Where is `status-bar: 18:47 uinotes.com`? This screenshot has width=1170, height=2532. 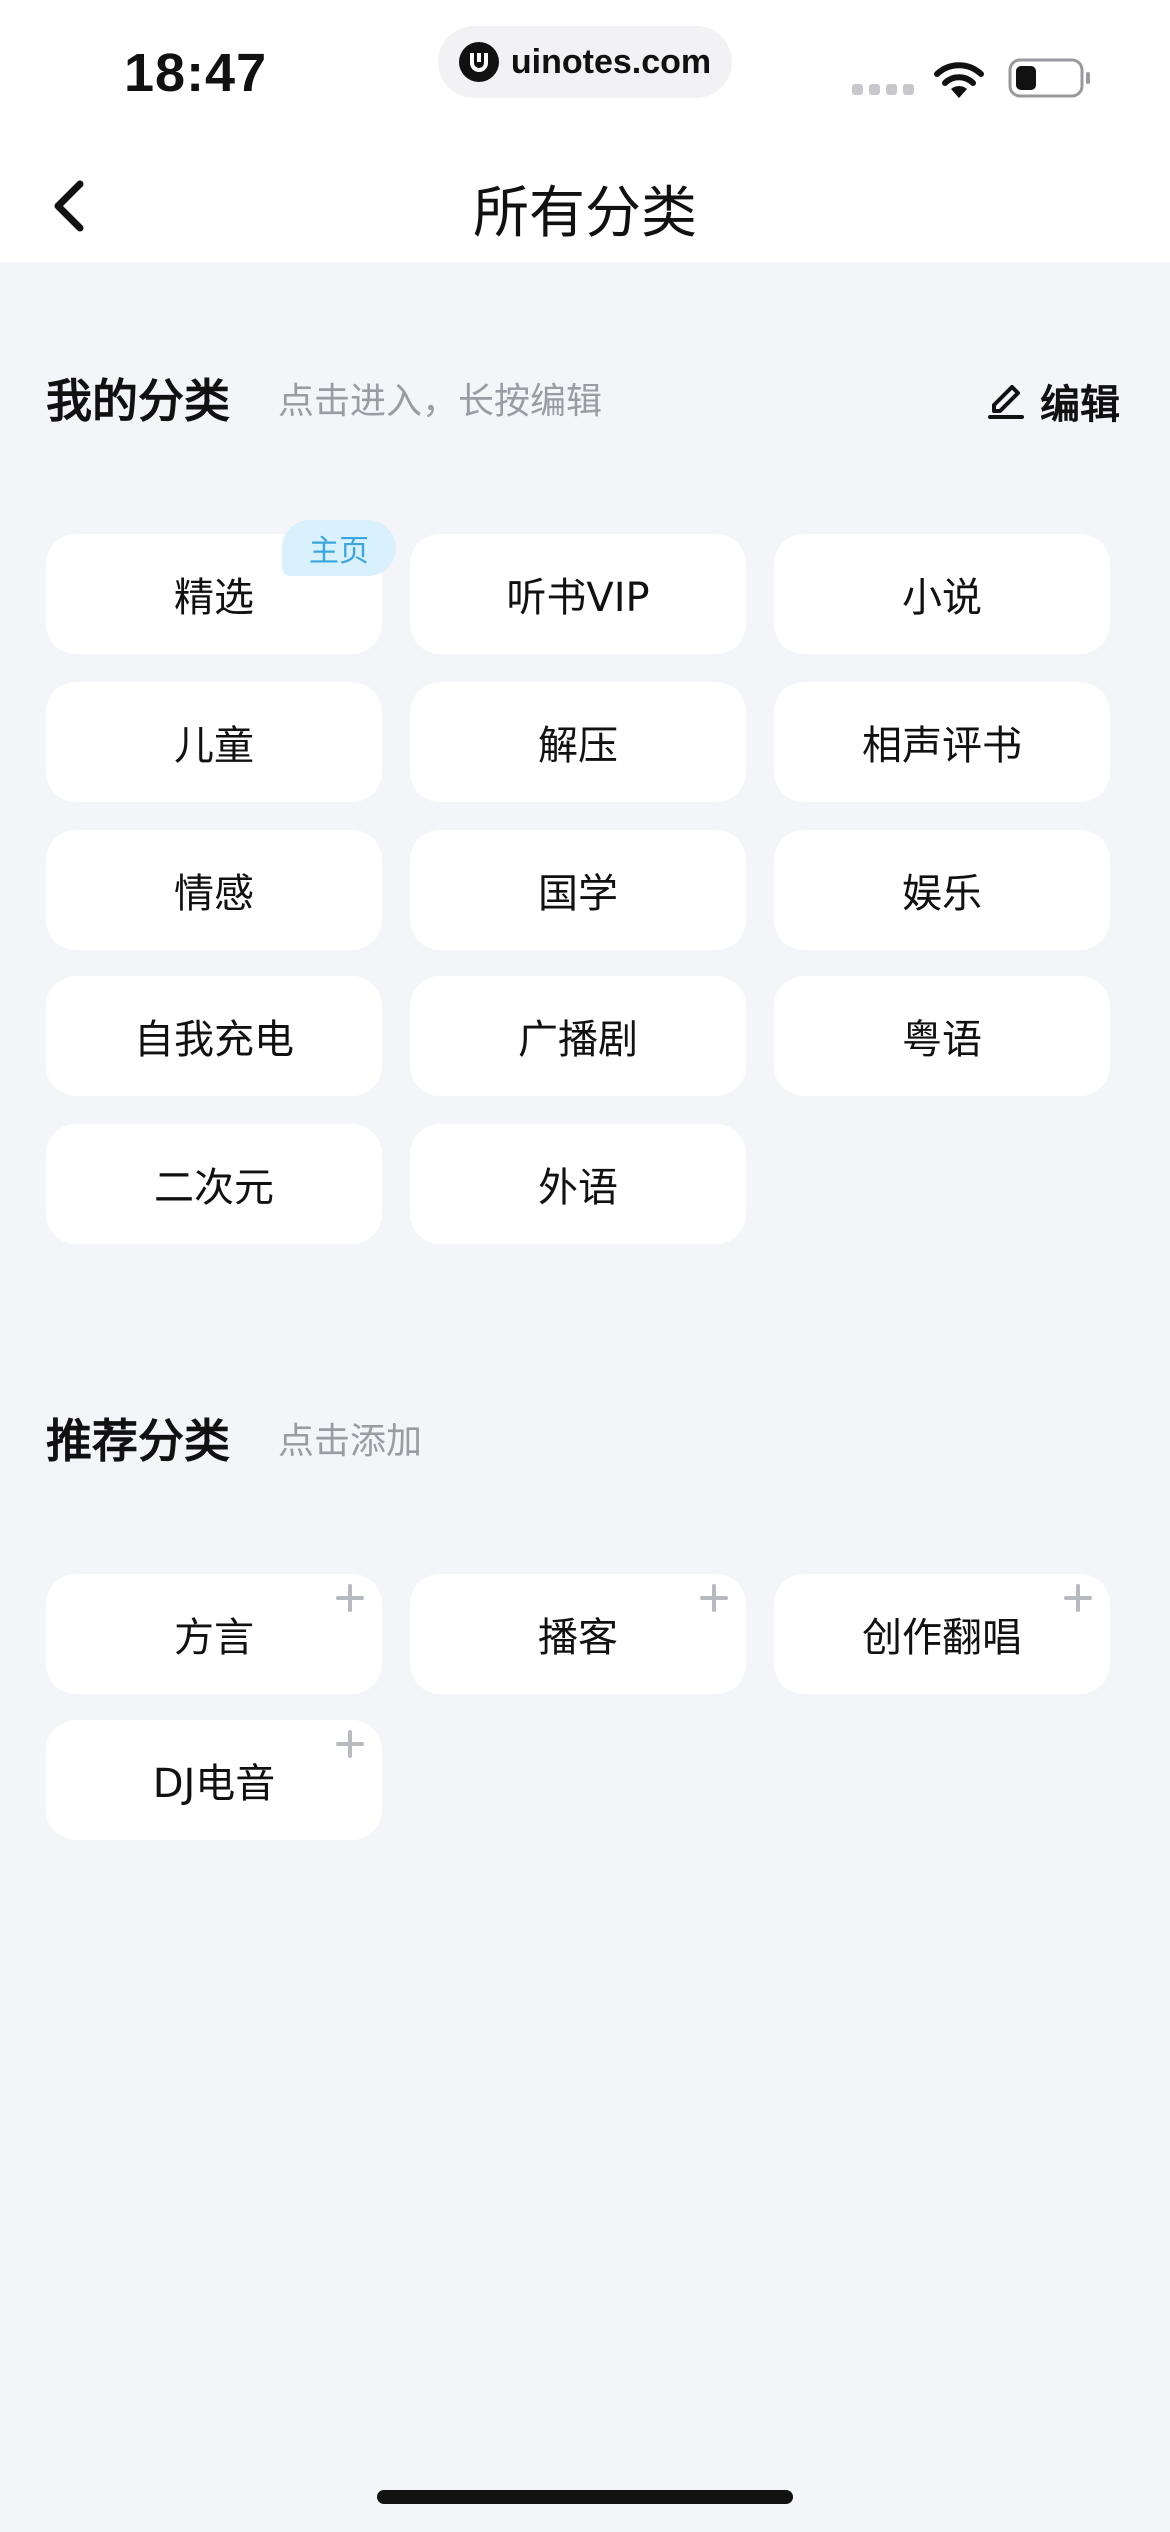
status-bar: 18:47 uinotes.com is located at coordinates (585, 75).